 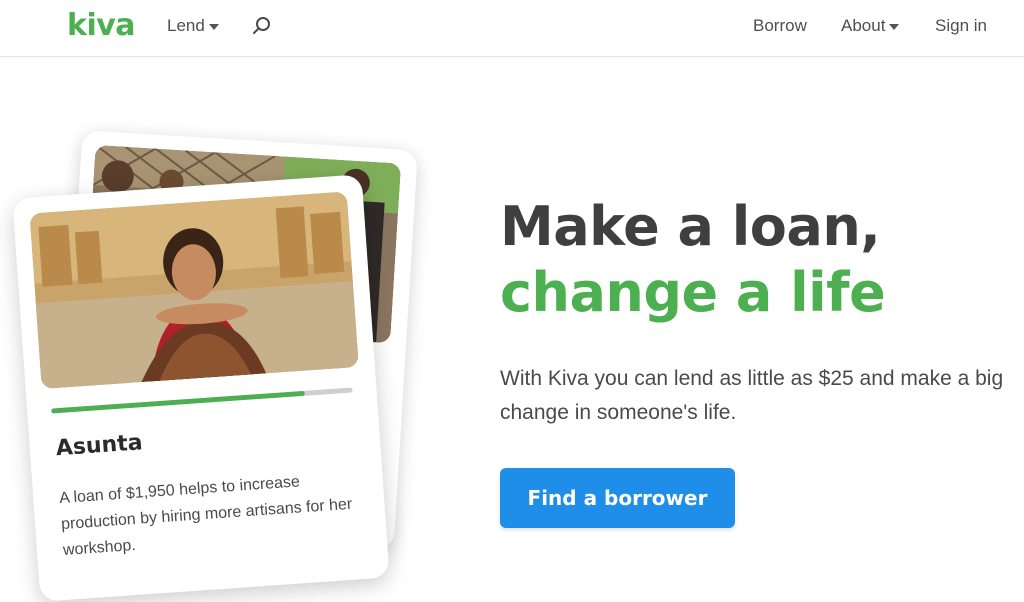 I want to click on nav-borrow-link: Borrow, so click(x=780, y=26).